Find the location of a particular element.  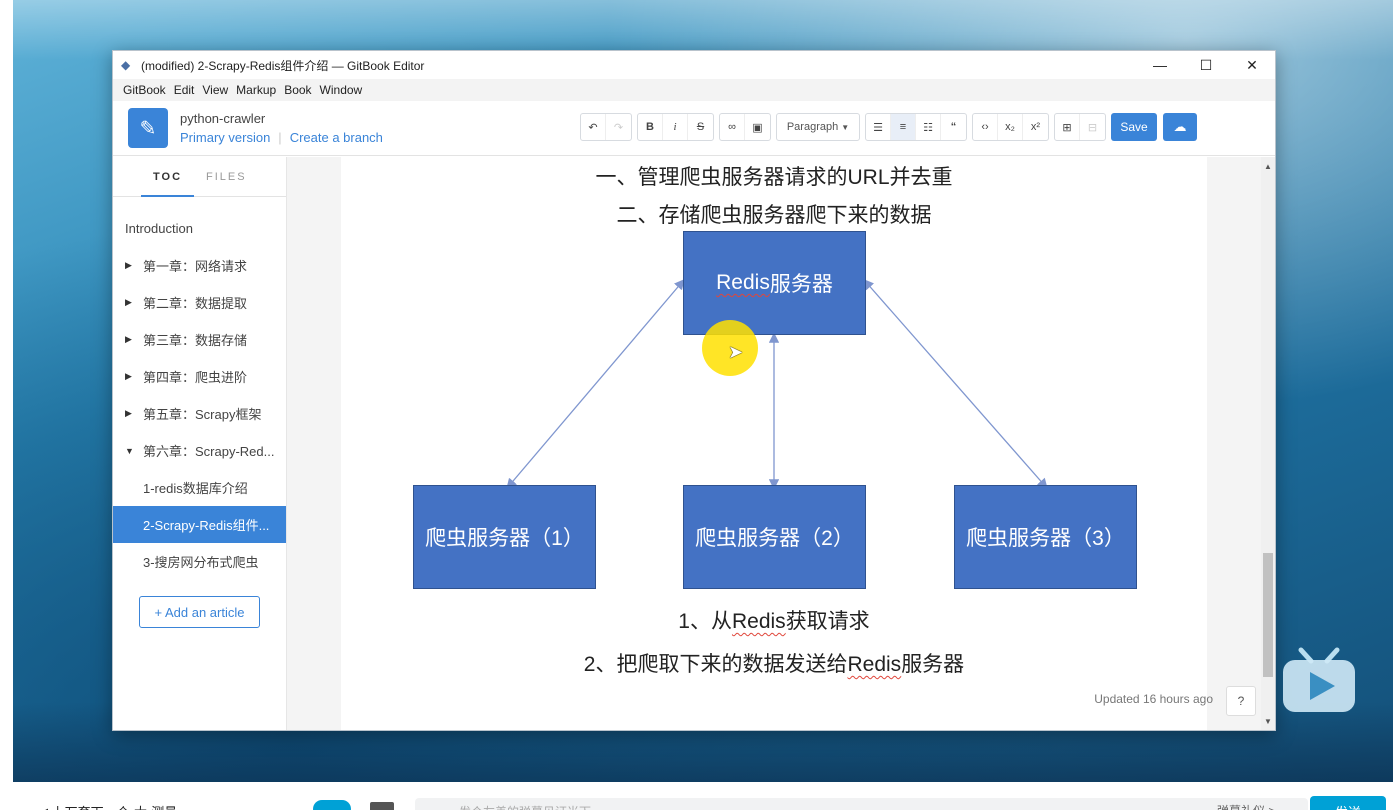

step-1-text-end: 获取请求 is located at coordinates (827, 621).